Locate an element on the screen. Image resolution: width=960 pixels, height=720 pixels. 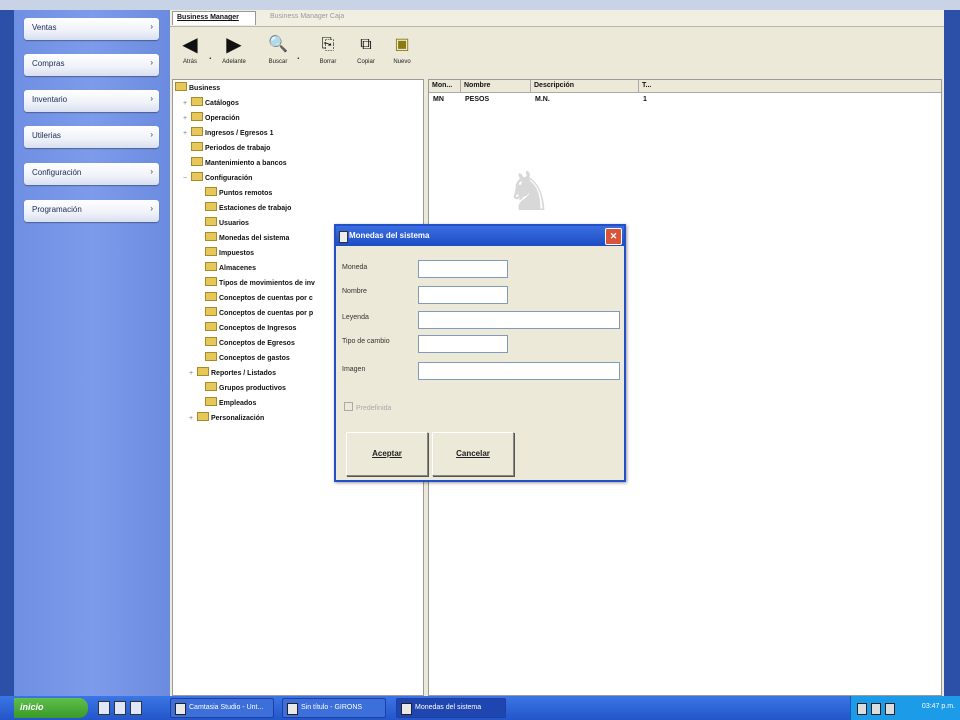
field-label-tipo-cambio: Tipo de cambio is located at coordinates (366, 341).